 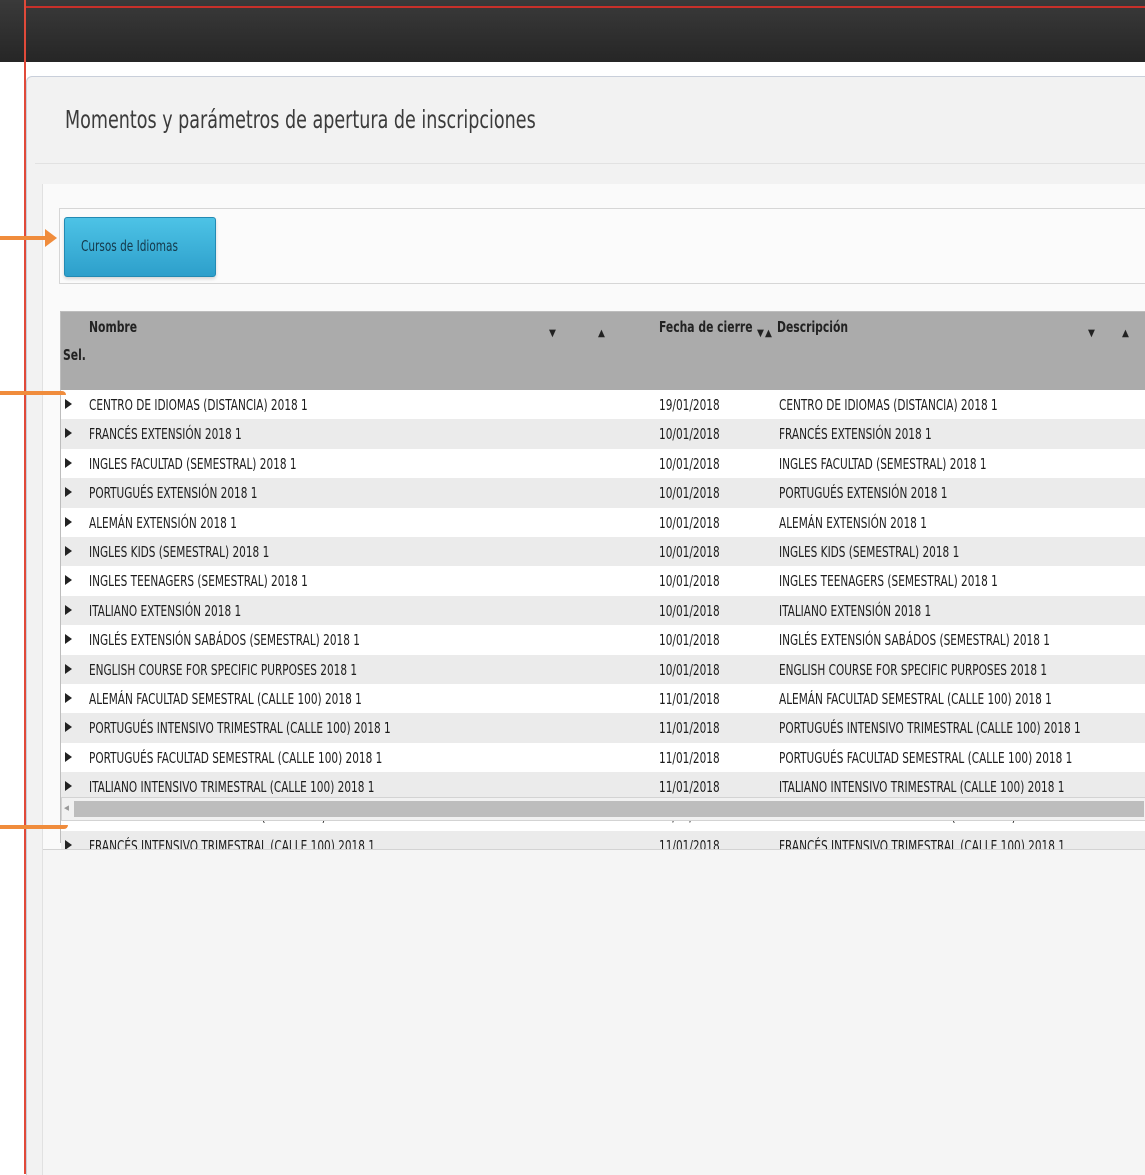 I want to click on cell-nombre: INGLES TEENAGERS (SEMESTRAL) 2018 1, so click(x=198, y=581).